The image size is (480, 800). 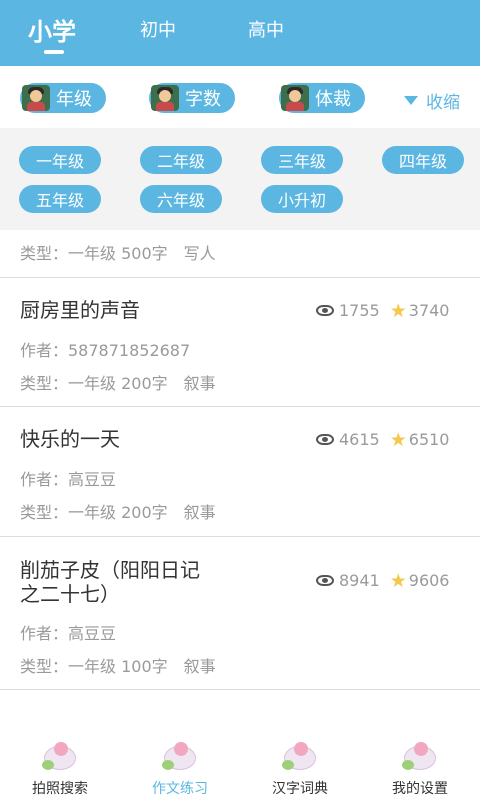 I want to click on triangle-down-icon, so click(x=411, y=100).